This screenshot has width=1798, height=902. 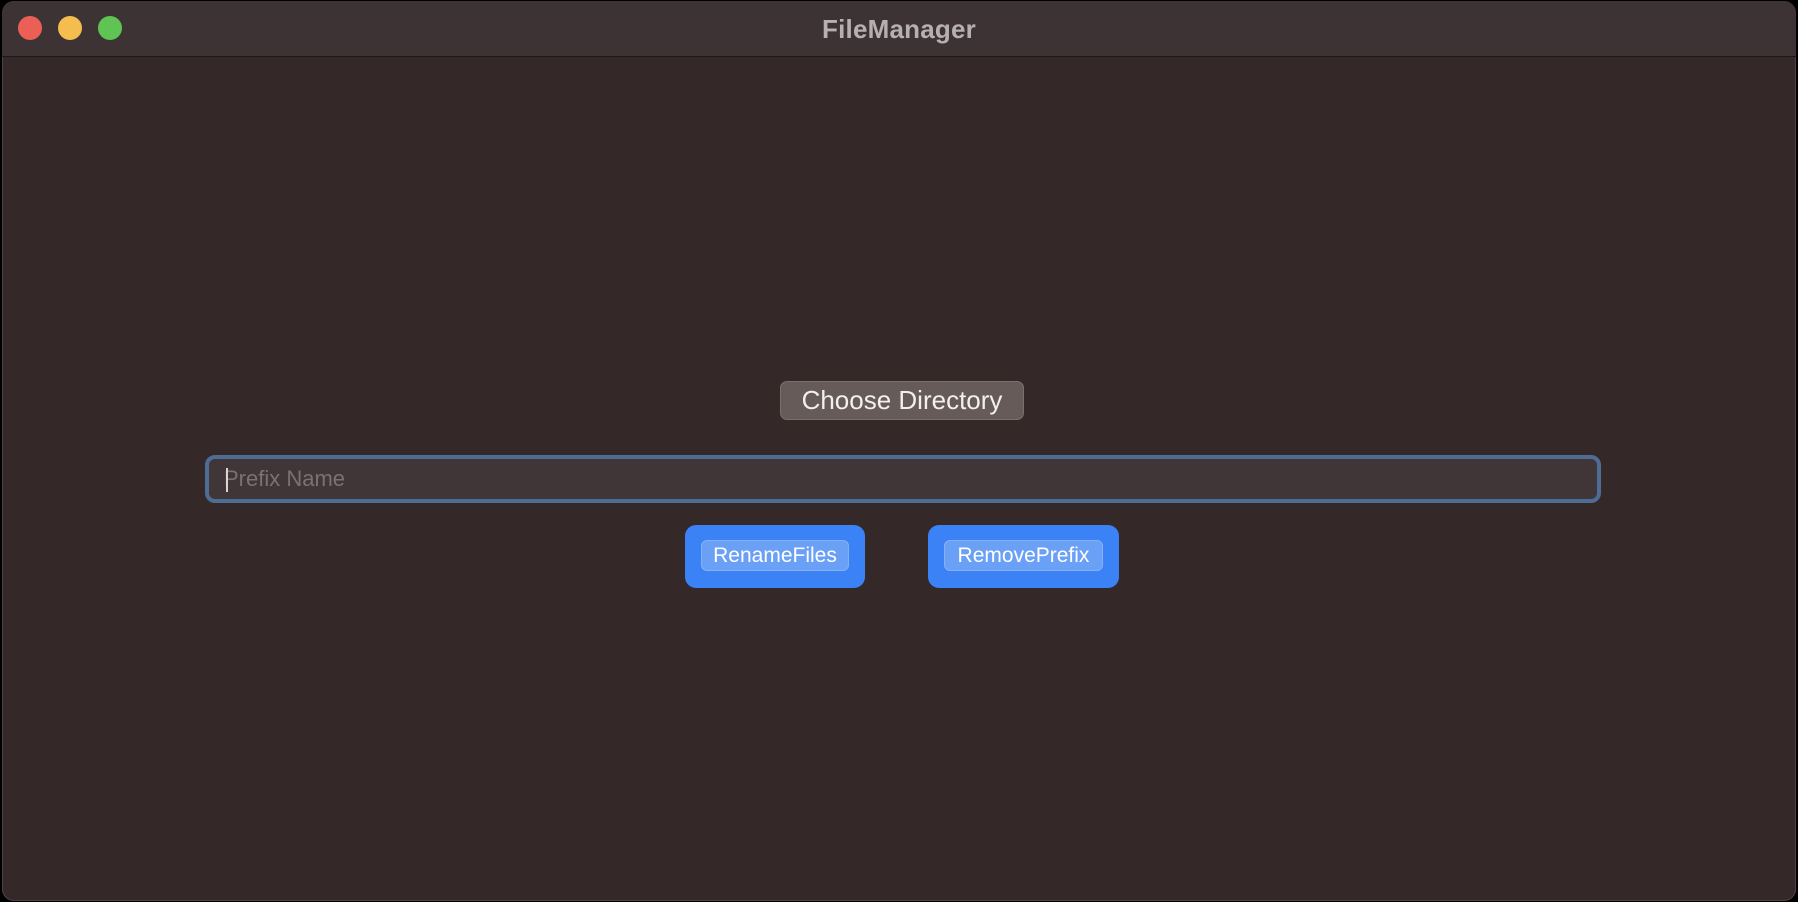 What do you see at coordinates (899, 479) in the screenshot?
I see `prefix-name-input` at bounding box center [899, 479].